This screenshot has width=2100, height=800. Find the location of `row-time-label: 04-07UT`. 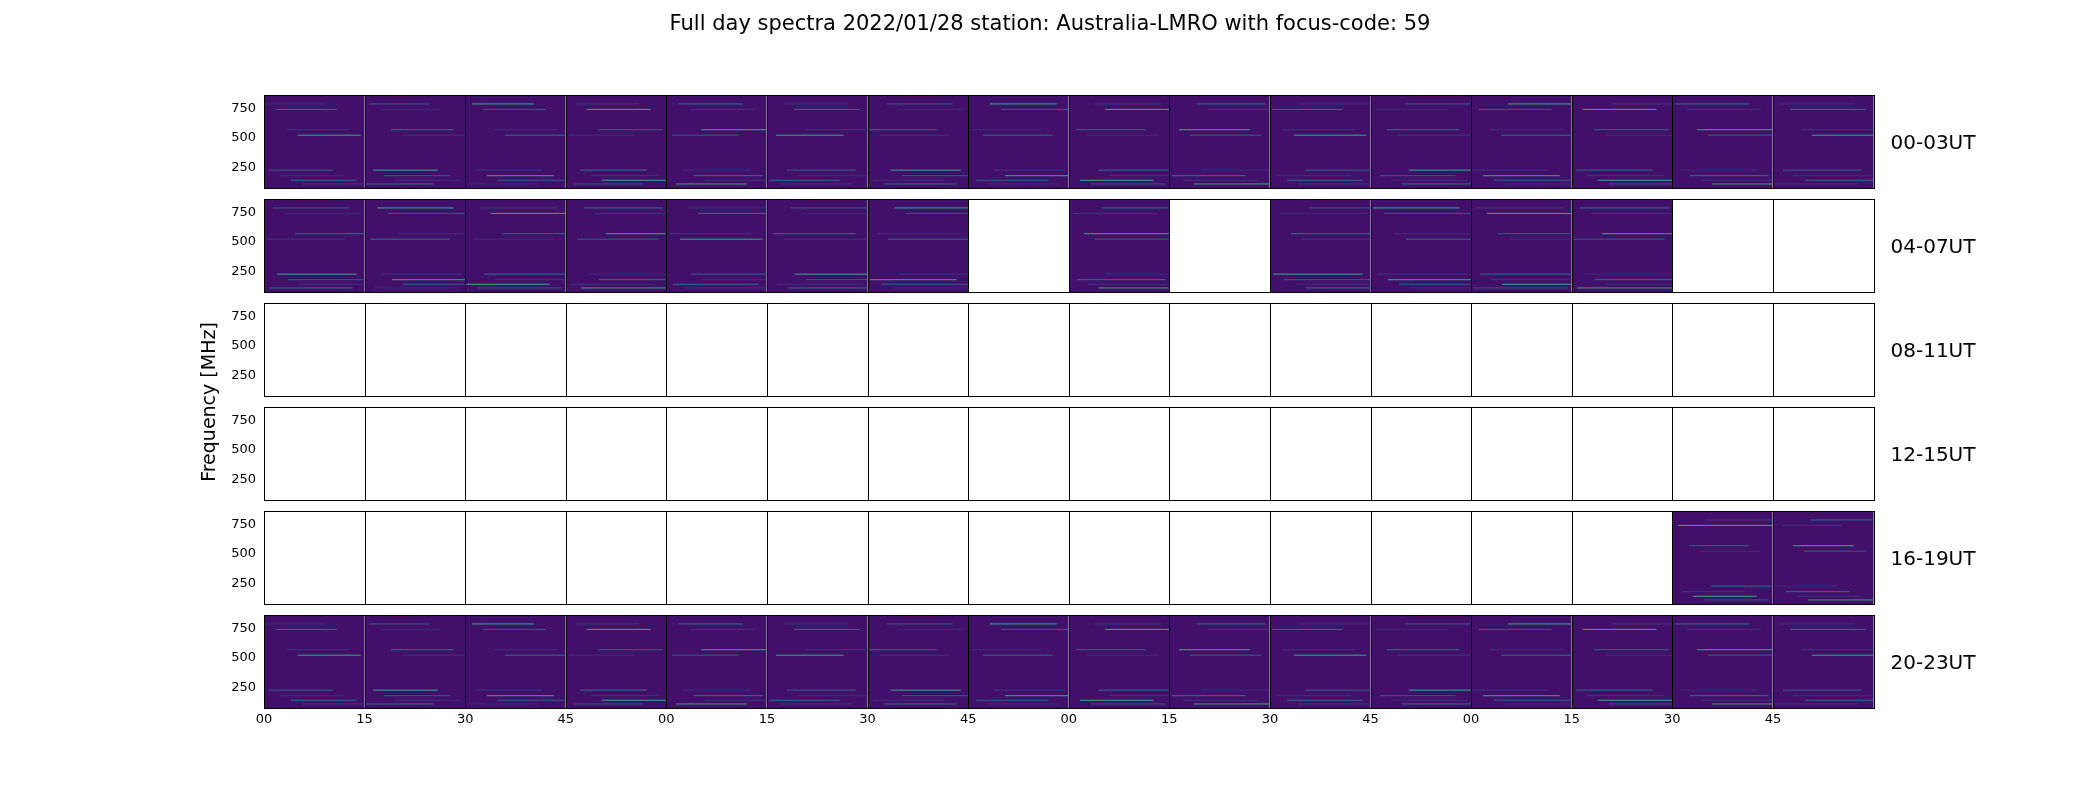

row-time-label: 04-07UT is located at coordinates (1933, 246).